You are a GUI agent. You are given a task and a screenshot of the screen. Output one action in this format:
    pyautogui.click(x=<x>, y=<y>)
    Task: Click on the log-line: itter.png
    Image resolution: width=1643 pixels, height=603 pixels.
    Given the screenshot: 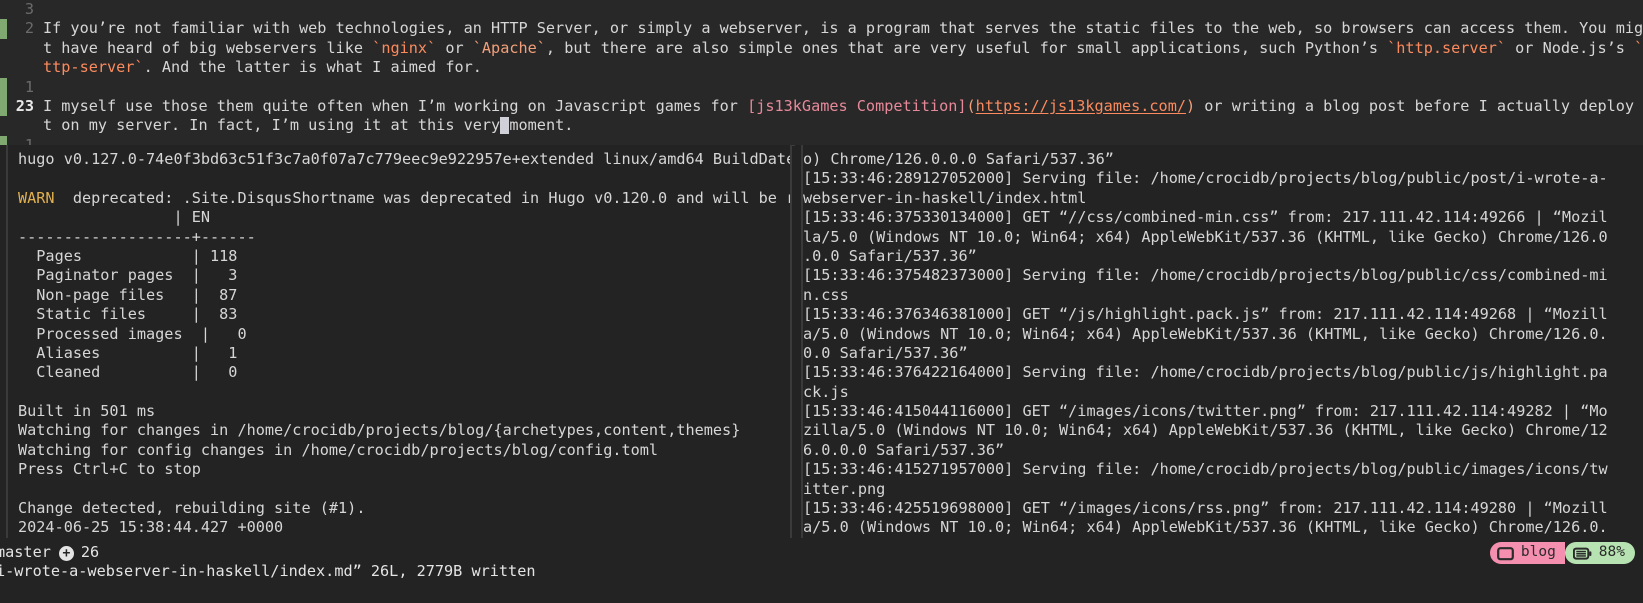 What is the action you would take?
    pyautogui.click(x=844, y=488)
    